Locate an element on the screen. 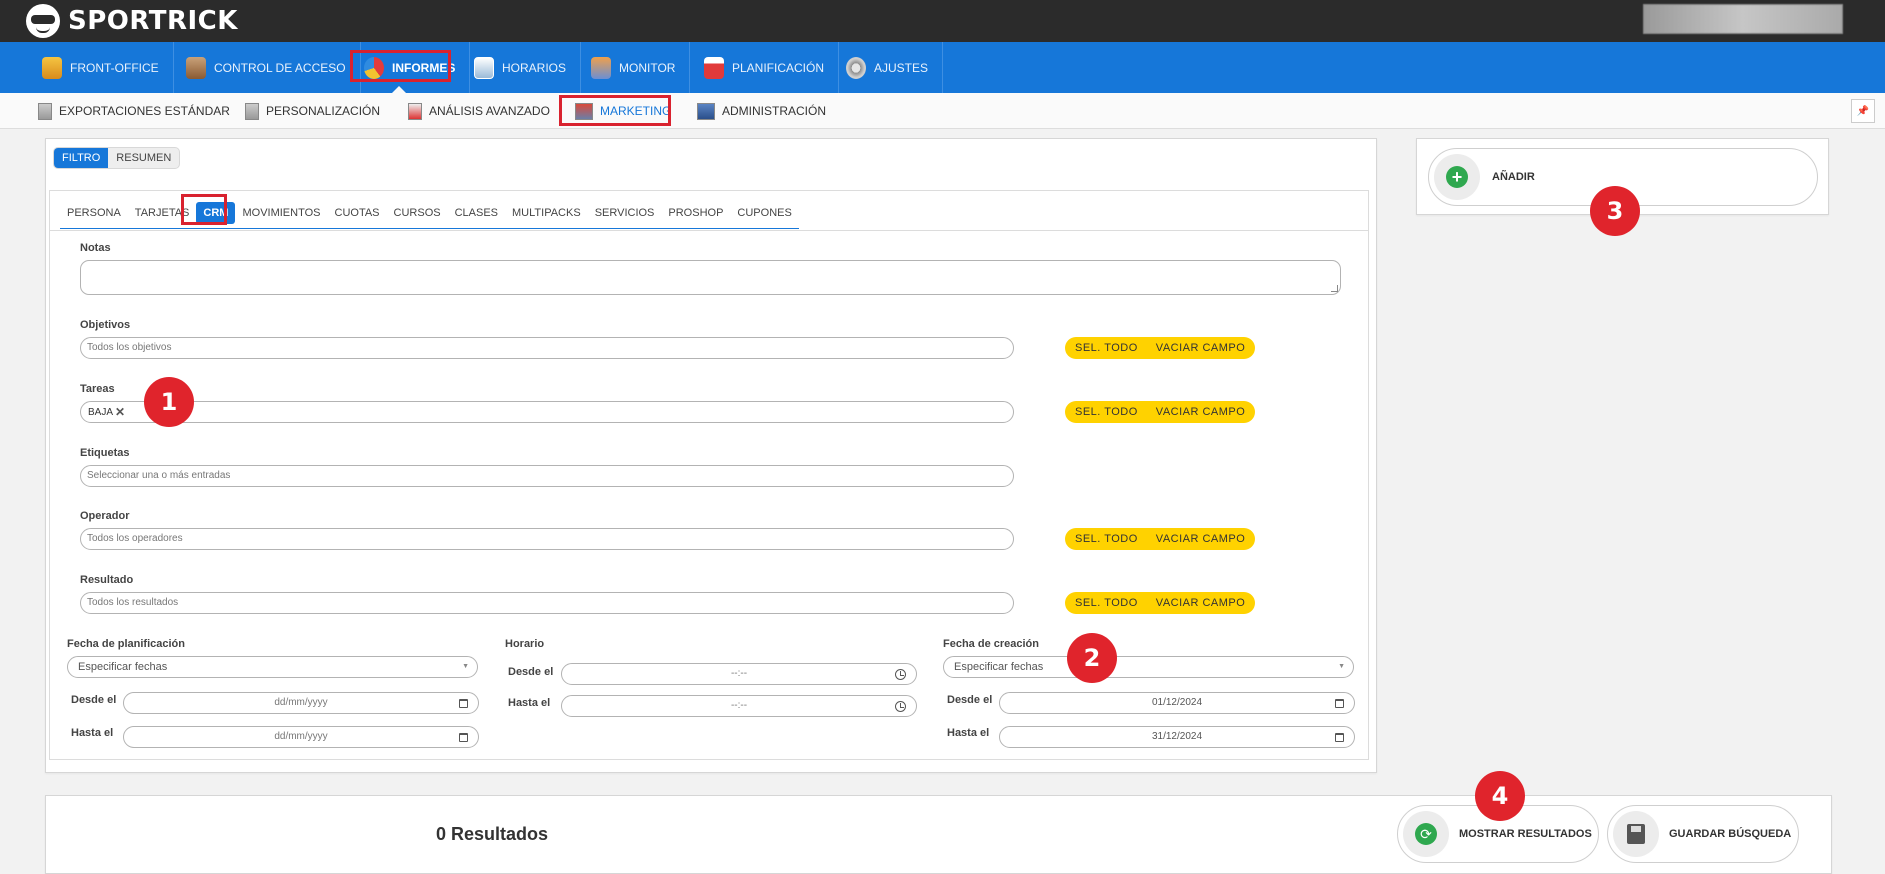 The height and width of the screenshot is (874, 1885). horario-desde-input: --:-- is located at coordinates (739, 674).